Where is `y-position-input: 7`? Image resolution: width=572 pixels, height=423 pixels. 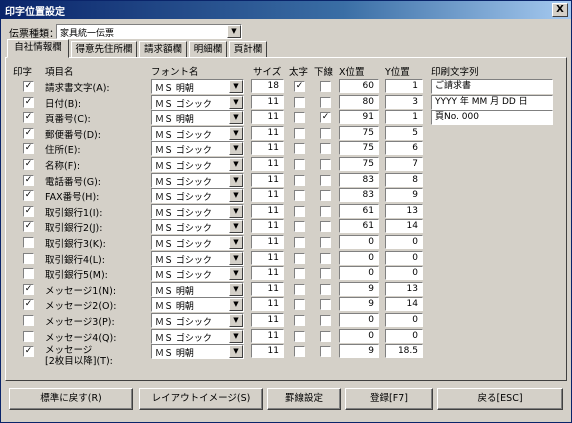
y-position-input: 7 is located at coordinates (404, 164).